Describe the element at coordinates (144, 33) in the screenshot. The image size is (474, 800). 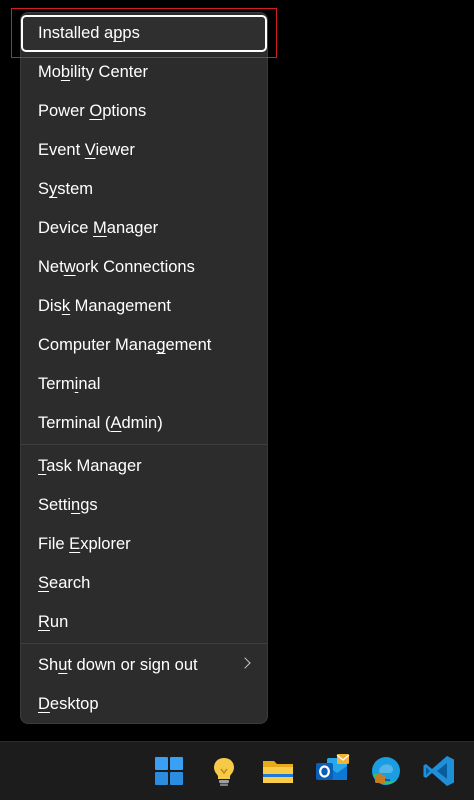
I see `menu-item-installed-apps: Installed apps` at that location.